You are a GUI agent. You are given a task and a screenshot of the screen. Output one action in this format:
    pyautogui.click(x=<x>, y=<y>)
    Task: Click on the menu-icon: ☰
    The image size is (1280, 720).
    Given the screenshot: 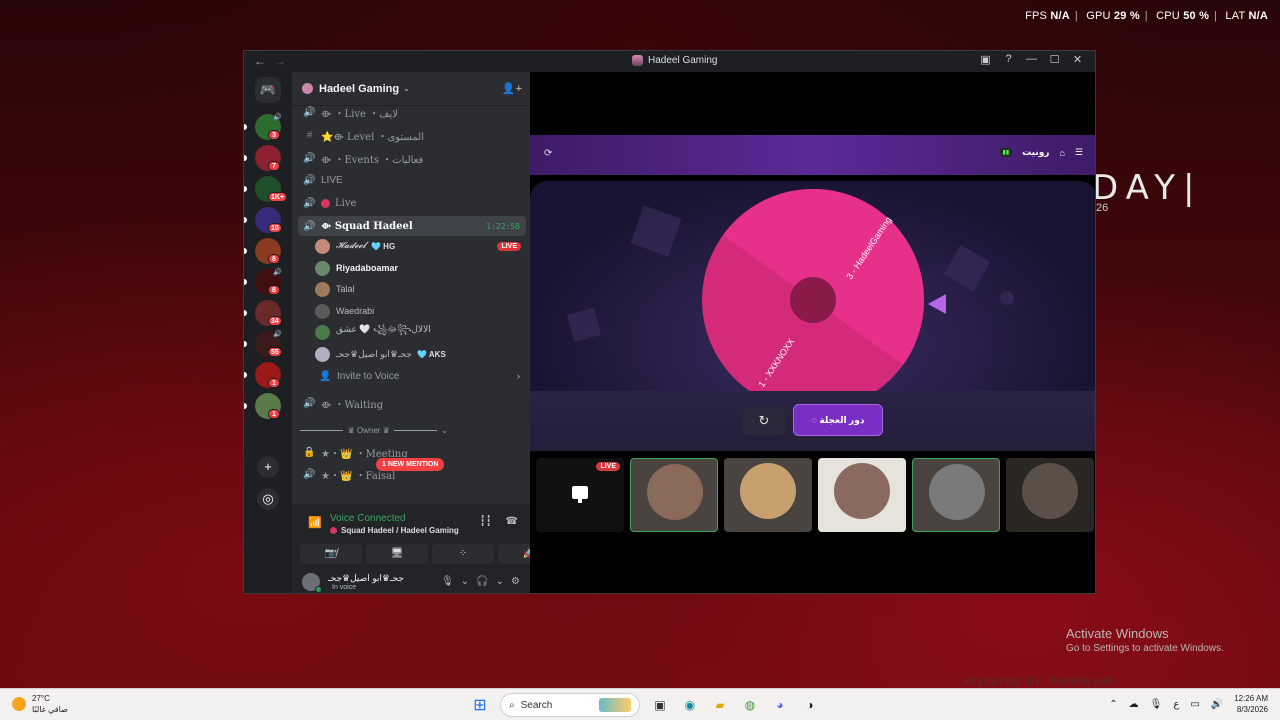 What is the action you would take?
    pyautogui.click(x=1079, y=152)
    